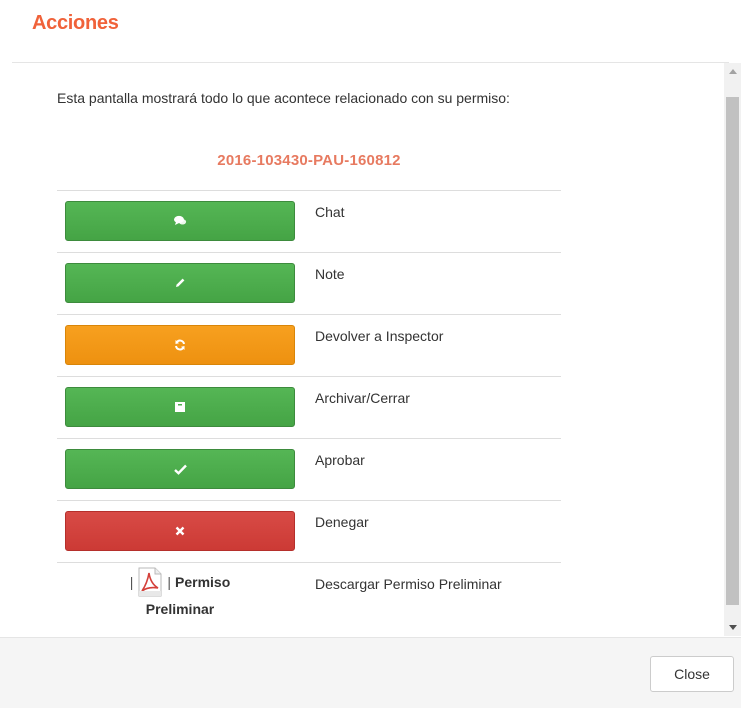 Image resolution: width=741 pixels, height=708 pixels. What do you see at coordinates (692, 674) in the screenshot?
I see `close-button: Close` at bounding box center [692, 674].